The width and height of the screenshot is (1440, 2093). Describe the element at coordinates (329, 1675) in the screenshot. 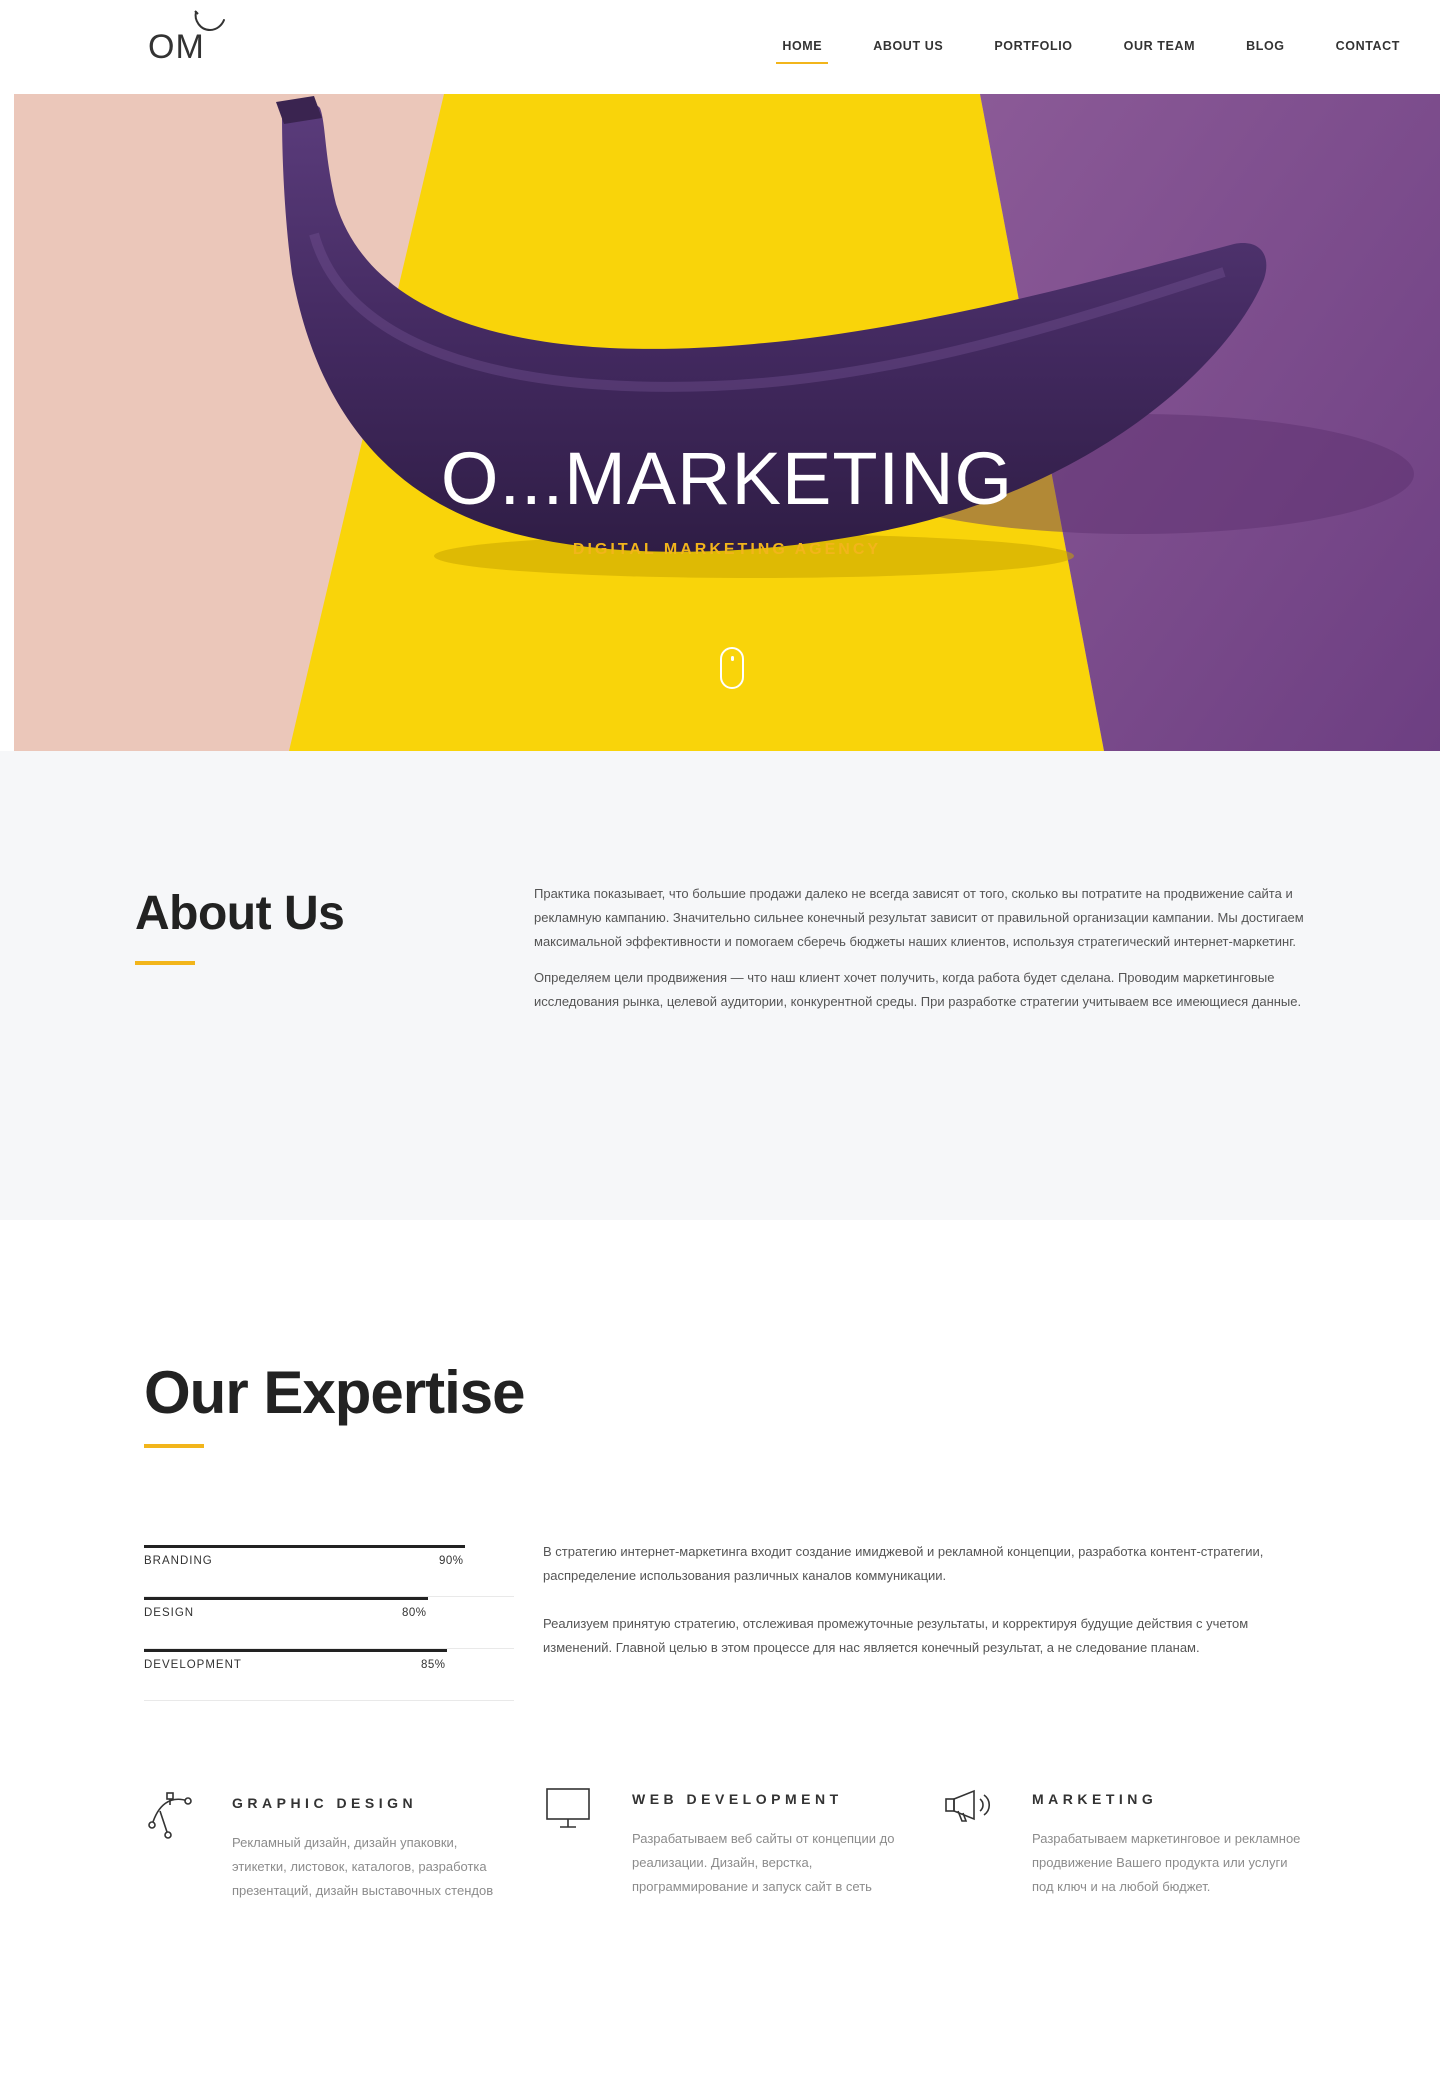

I see `skill-row: DEVELOPMENT 85%` at that location.